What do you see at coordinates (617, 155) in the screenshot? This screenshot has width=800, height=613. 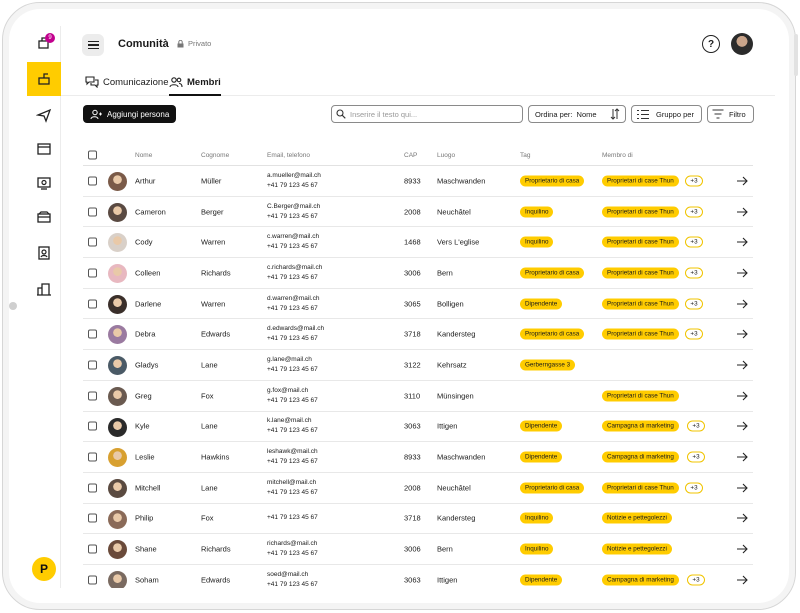 I see `col-member-of: Membro di` at bounding box center [617, 155].